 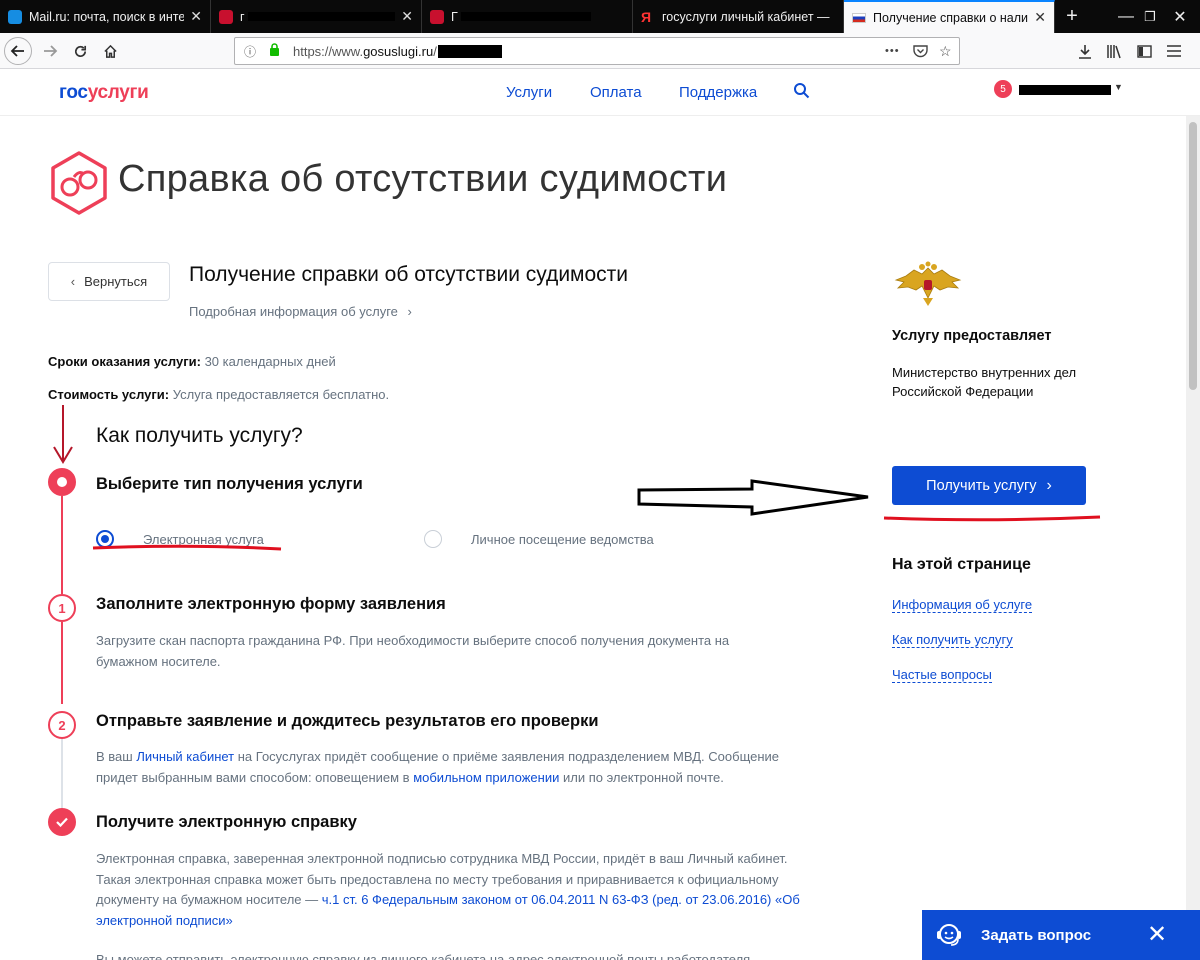 I want to click on service-details-link: Подробная информация об услуге ›, so click(x=300, y=311).